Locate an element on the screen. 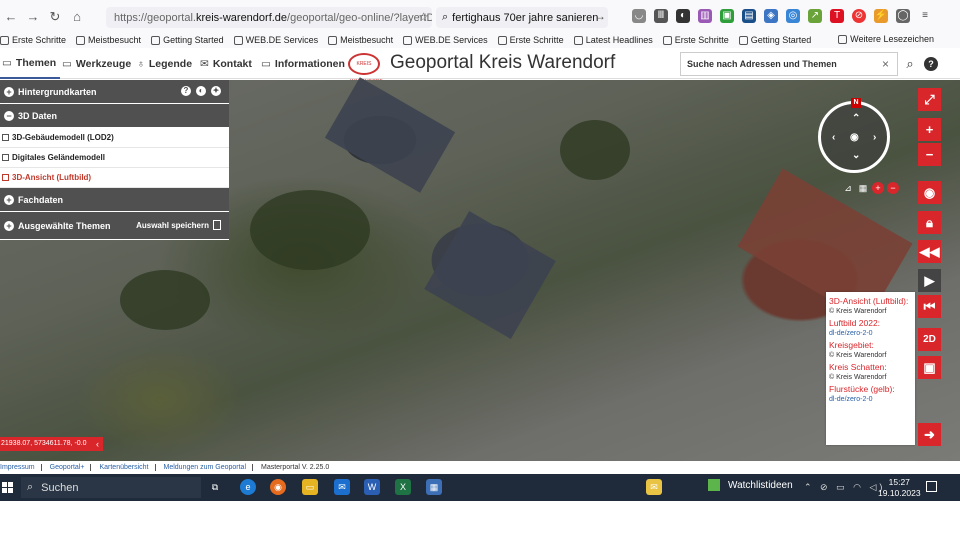  extension-icon-7: ↗ is located at coordinates (815, 16).